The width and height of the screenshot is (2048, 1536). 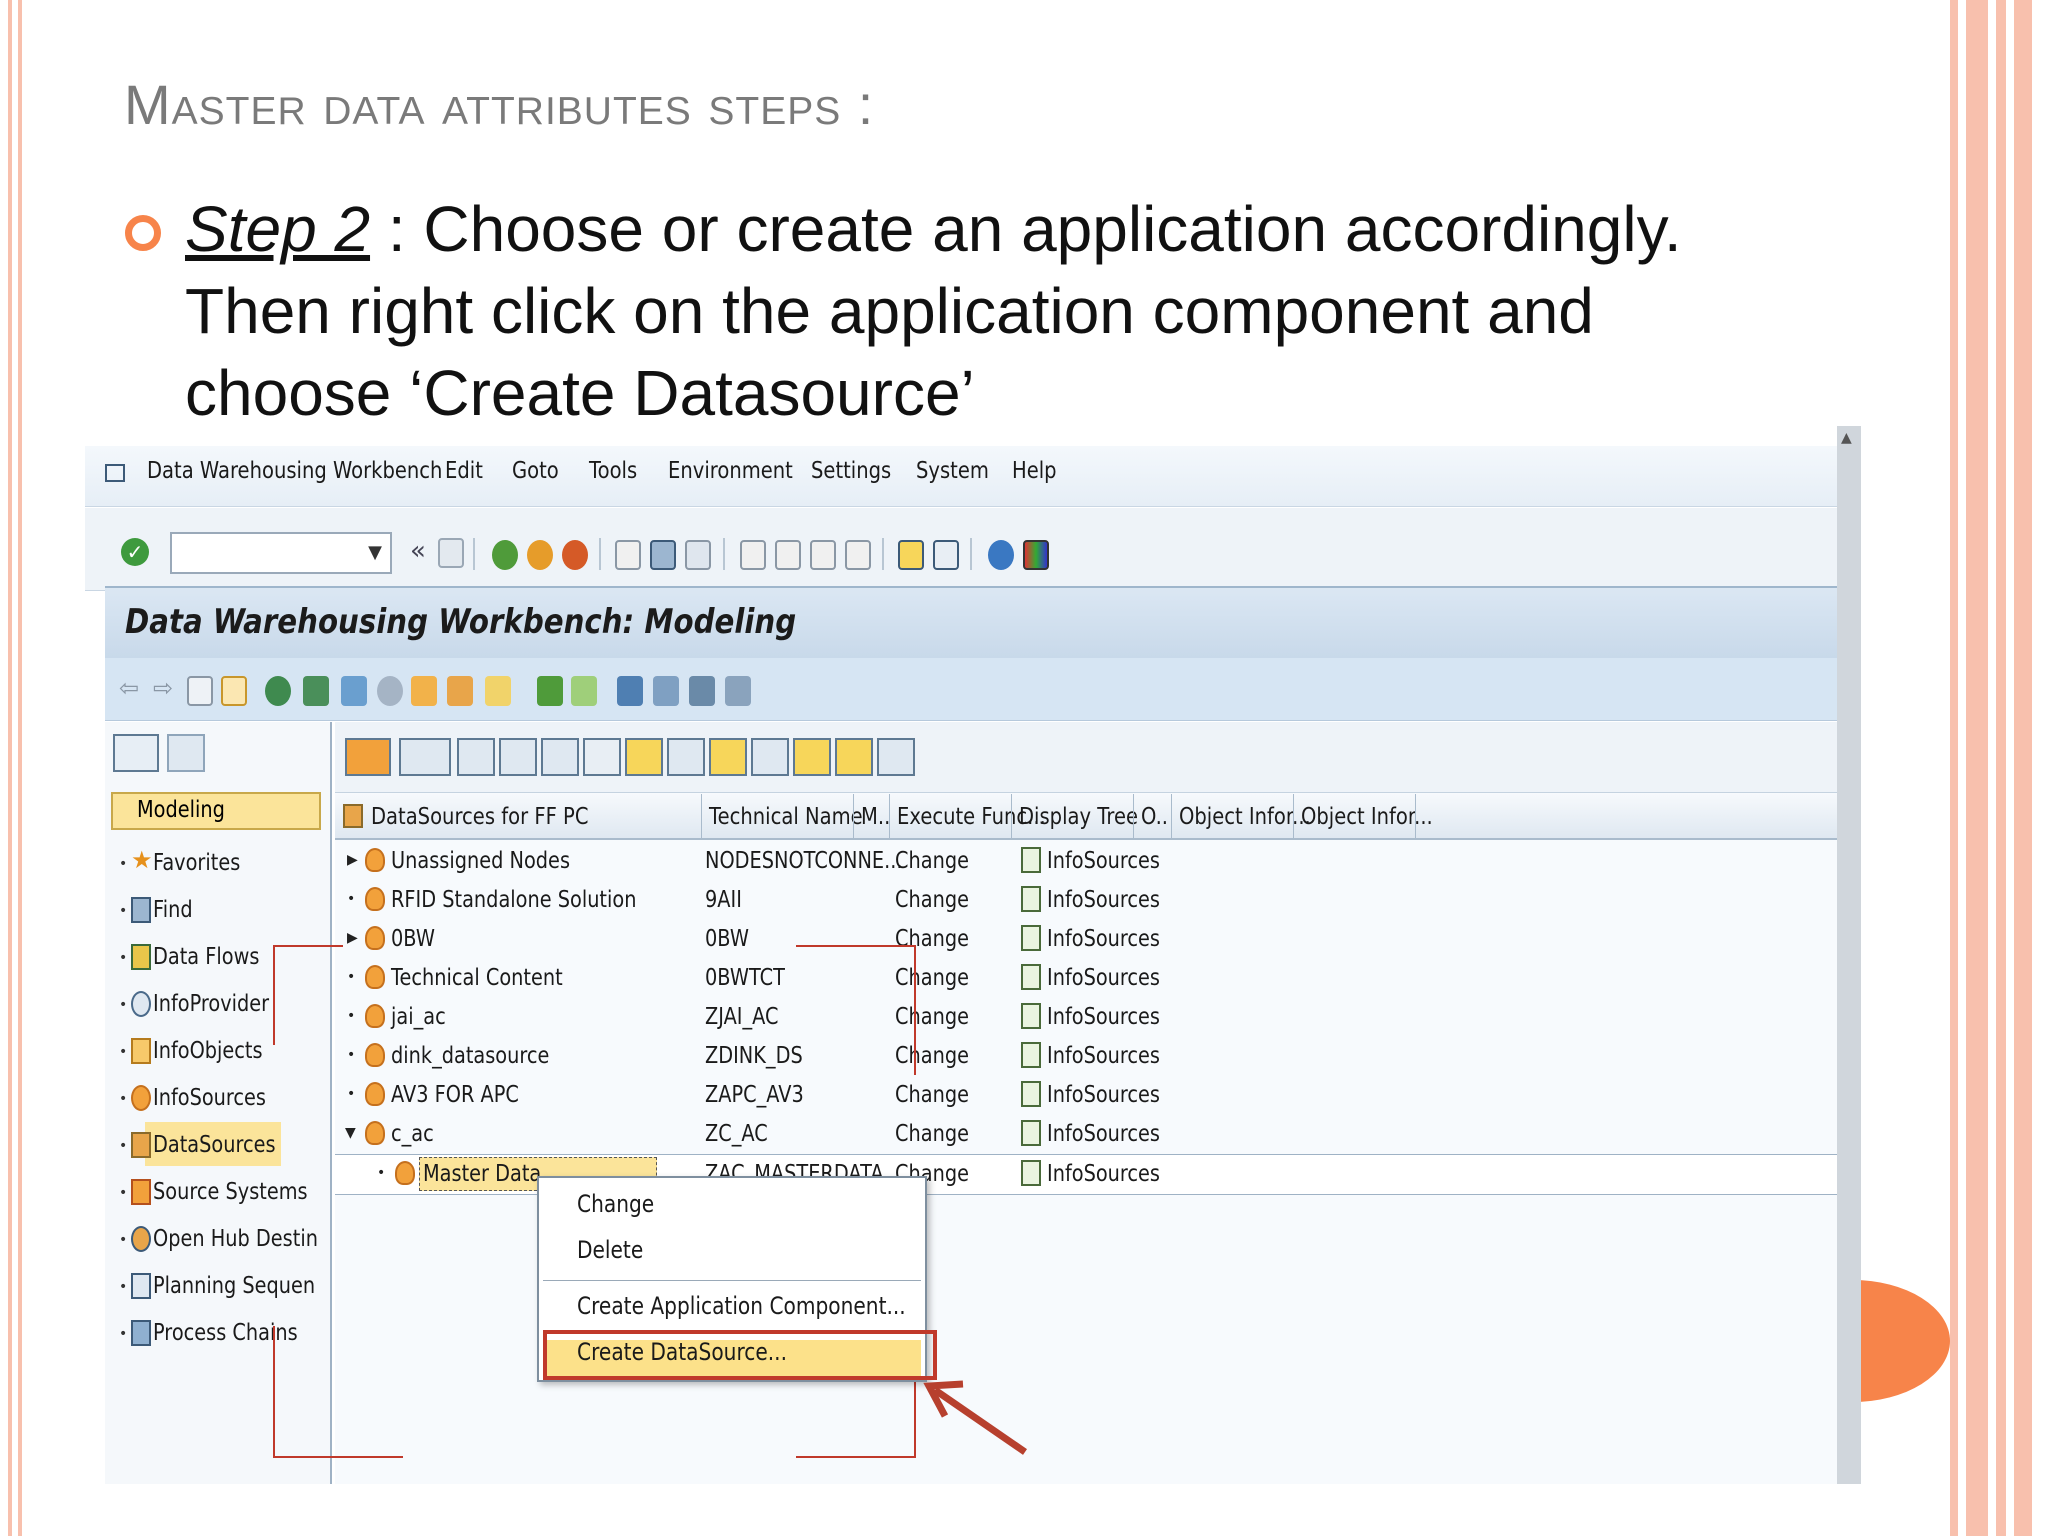 What do you see at coordinates (460, 691) in the screenshot?
I see `datasource-icon` at bounding box center [460, 691].